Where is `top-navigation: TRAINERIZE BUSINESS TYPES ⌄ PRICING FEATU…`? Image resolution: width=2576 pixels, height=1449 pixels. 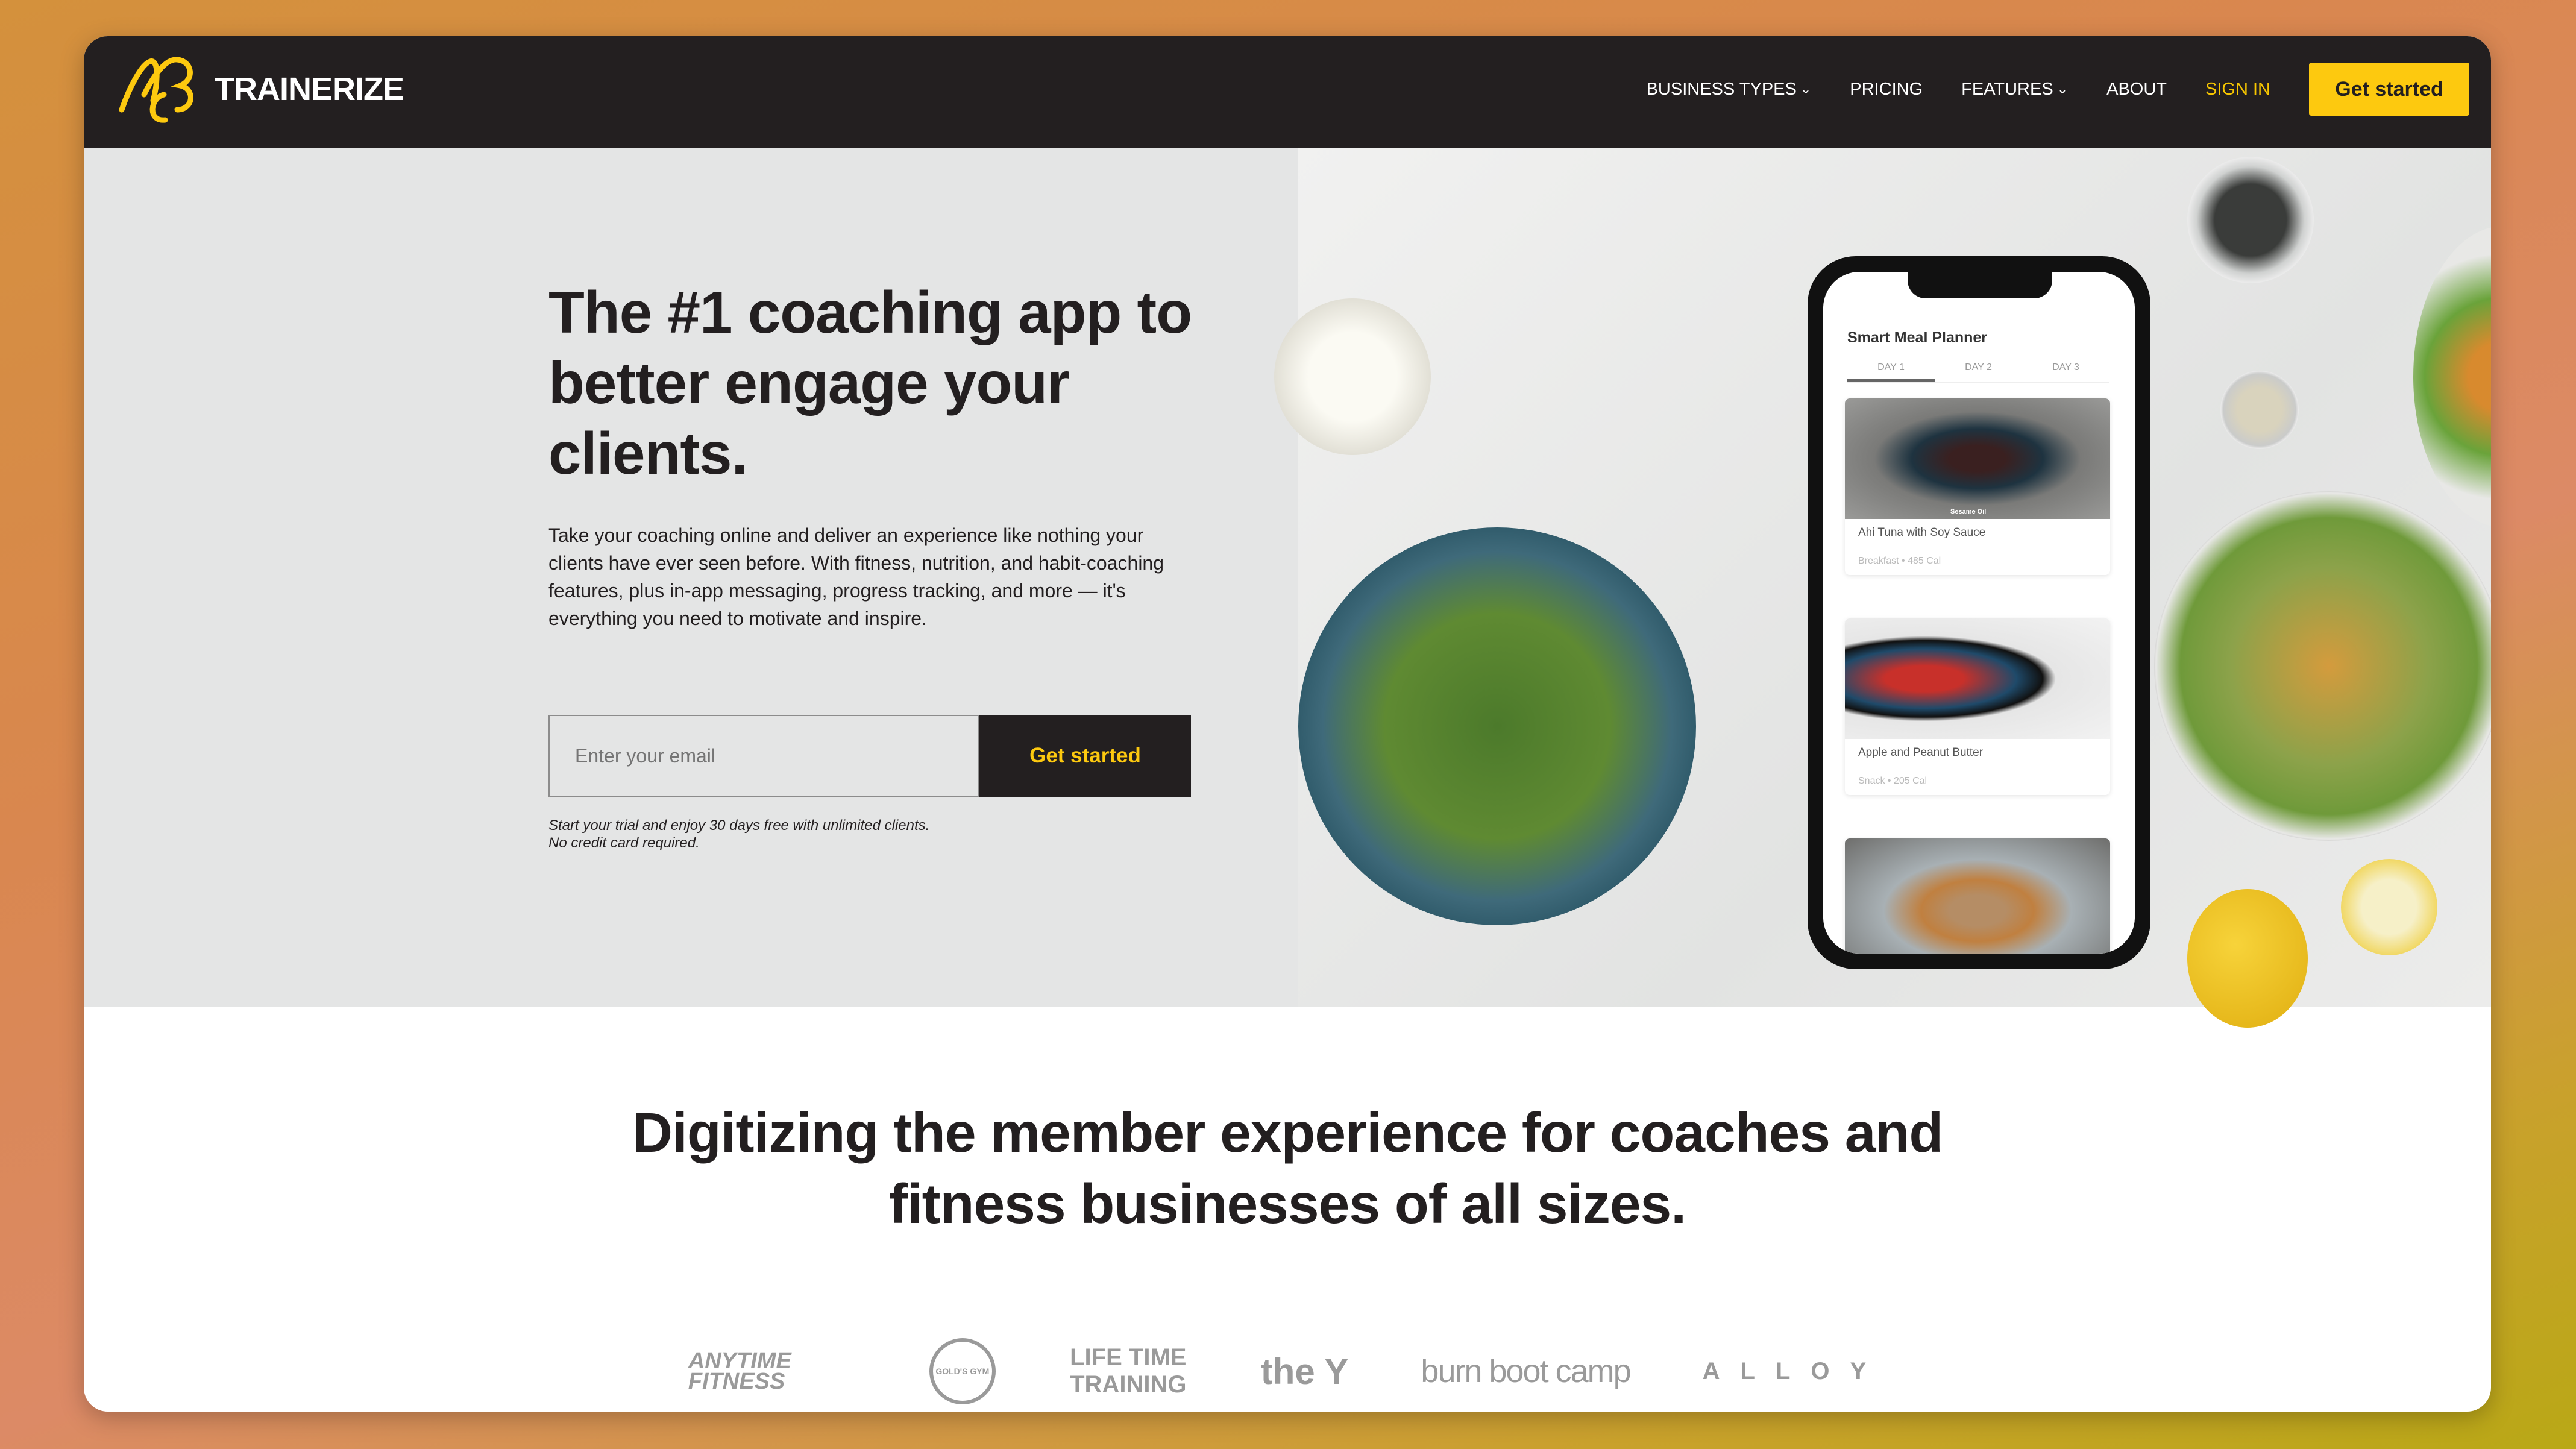 top-navigation: TRAINERIZE BUSINESS TYPES ⌄ PRICING FEATU… is located at coordinates (1287, 92).